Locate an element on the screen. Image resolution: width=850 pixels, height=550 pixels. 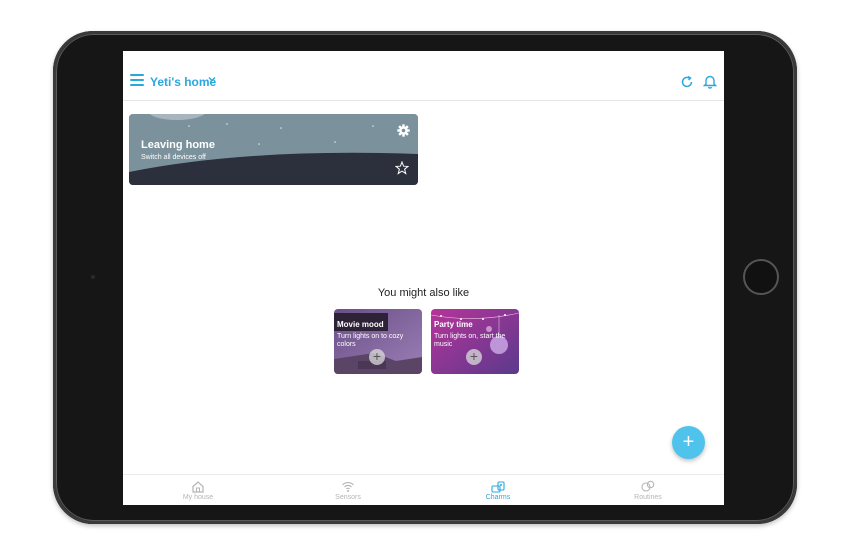
front-camera is located at coordinates (93, 277).